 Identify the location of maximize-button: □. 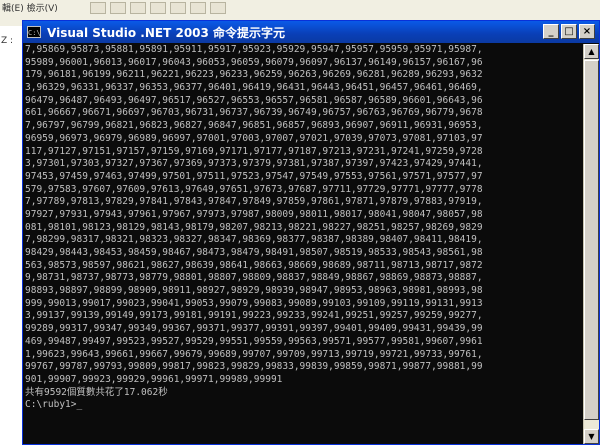
(569, 31).